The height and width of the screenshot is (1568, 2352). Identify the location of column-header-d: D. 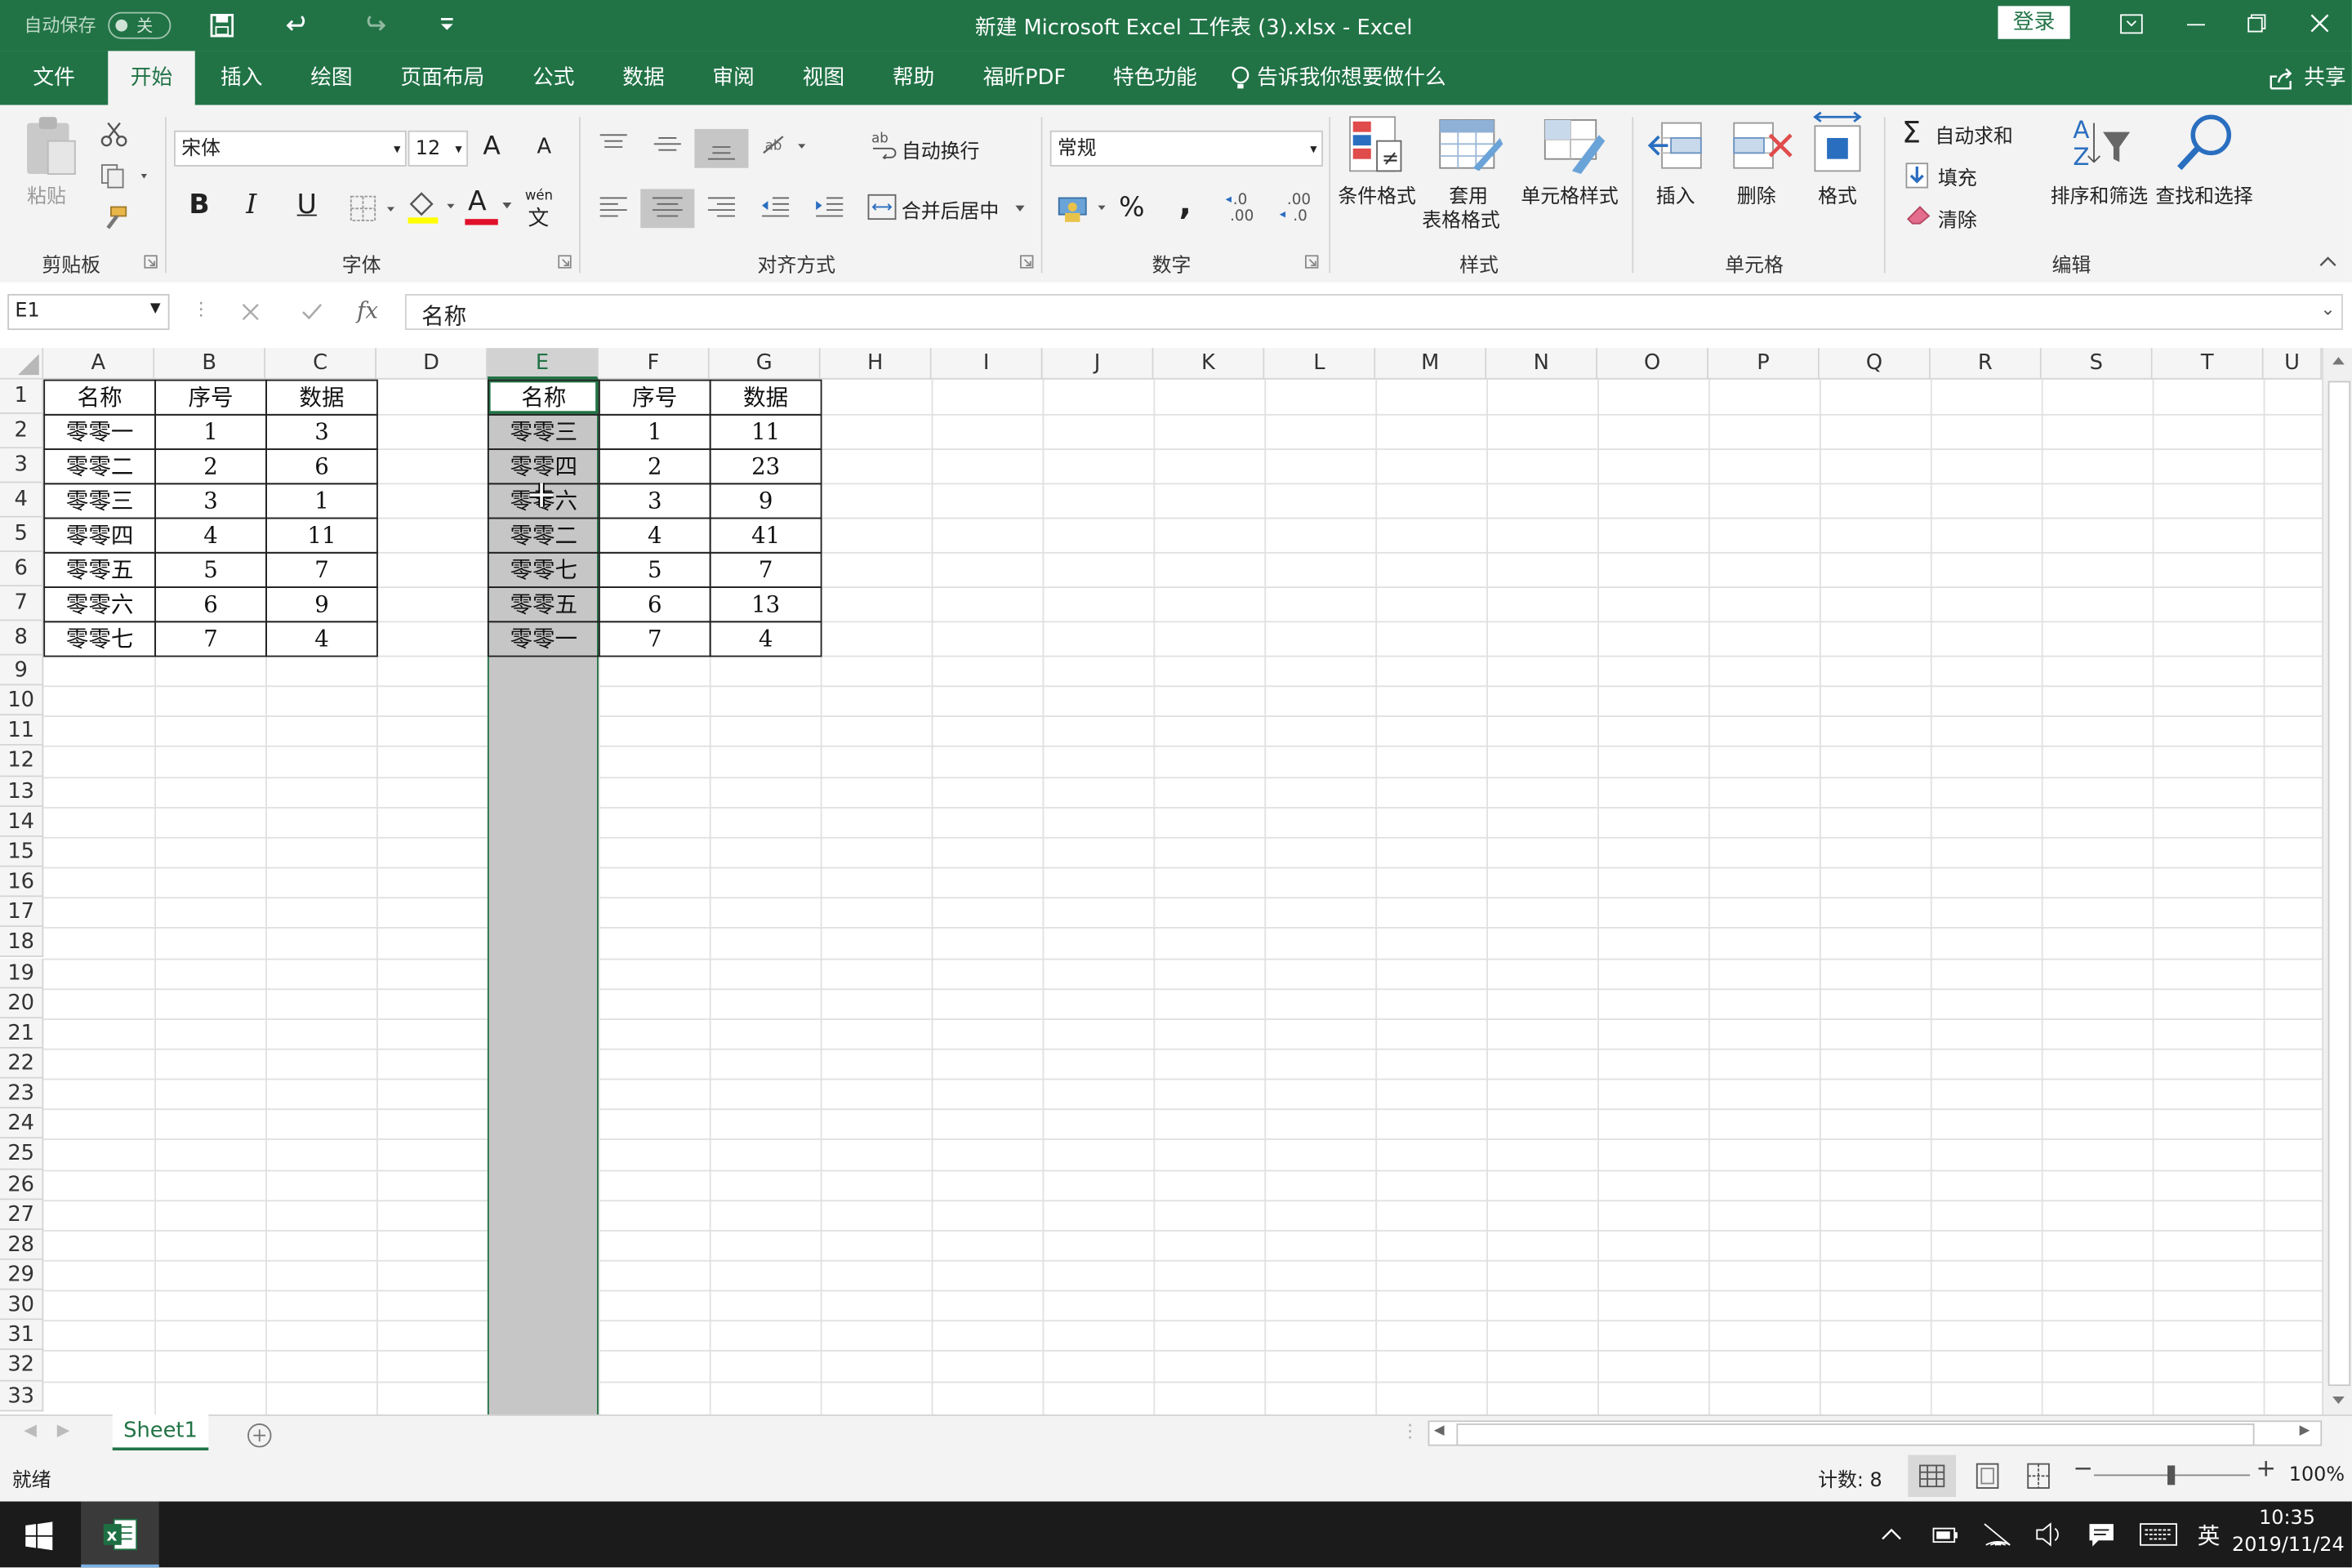
(432, 364).